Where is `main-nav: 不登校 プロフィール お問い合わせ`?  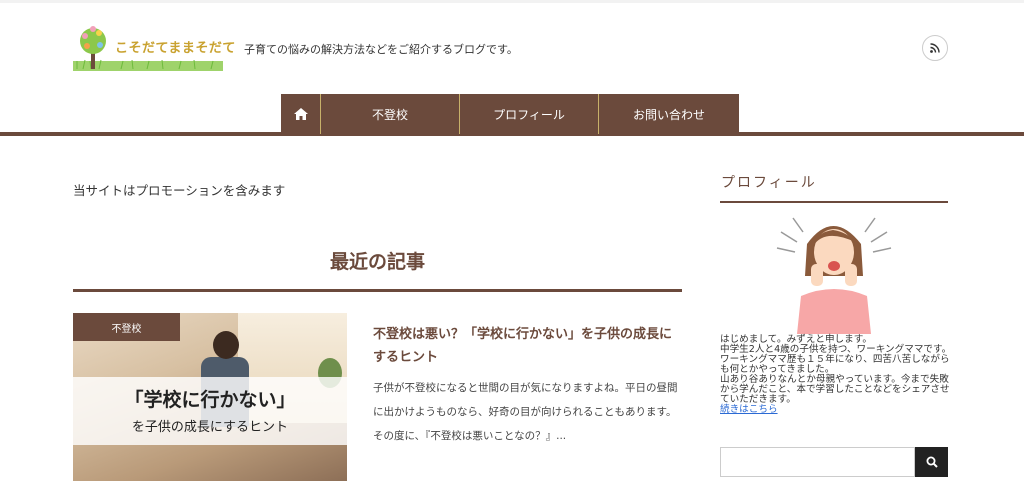 main-nav: 不登校 プロフィール お問い合わせ is located at coordinates (510, 114).